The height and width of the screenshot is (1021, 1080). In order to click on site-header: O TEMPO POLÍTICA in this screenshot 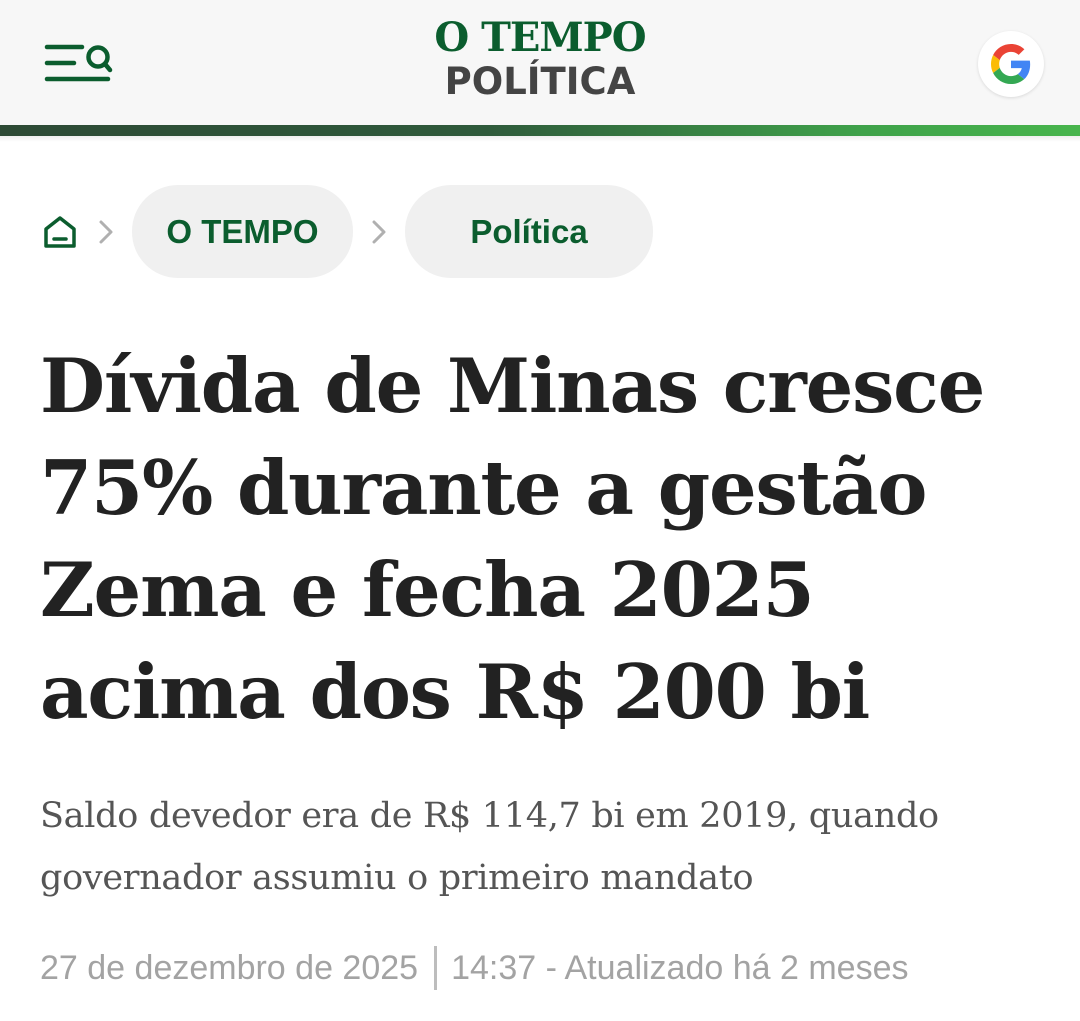, I will do `click(540, 62)`.